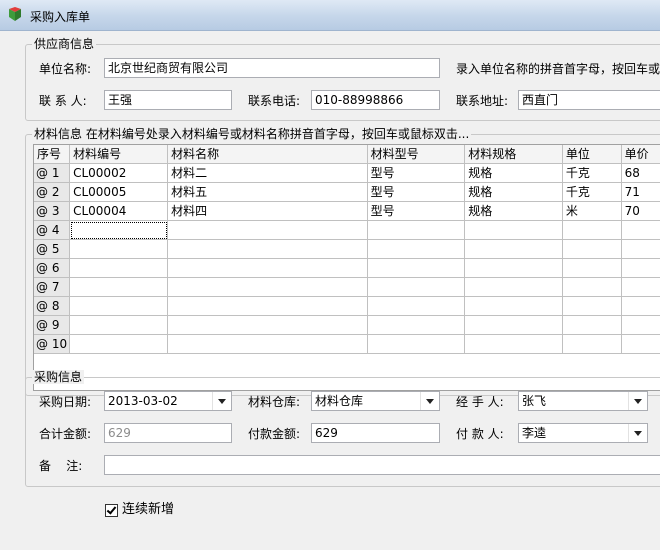 The image size is (660, 550). I want to click on table-row: @ 7, so click(347, 287).